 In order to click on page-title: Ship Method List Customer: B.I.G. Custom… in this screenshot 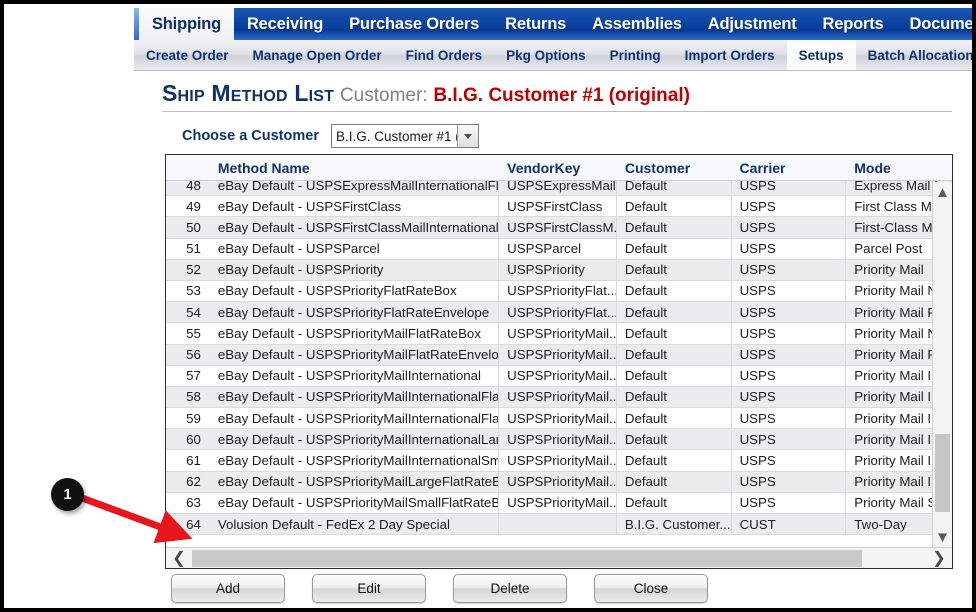, I will do `click(557, 93)`.